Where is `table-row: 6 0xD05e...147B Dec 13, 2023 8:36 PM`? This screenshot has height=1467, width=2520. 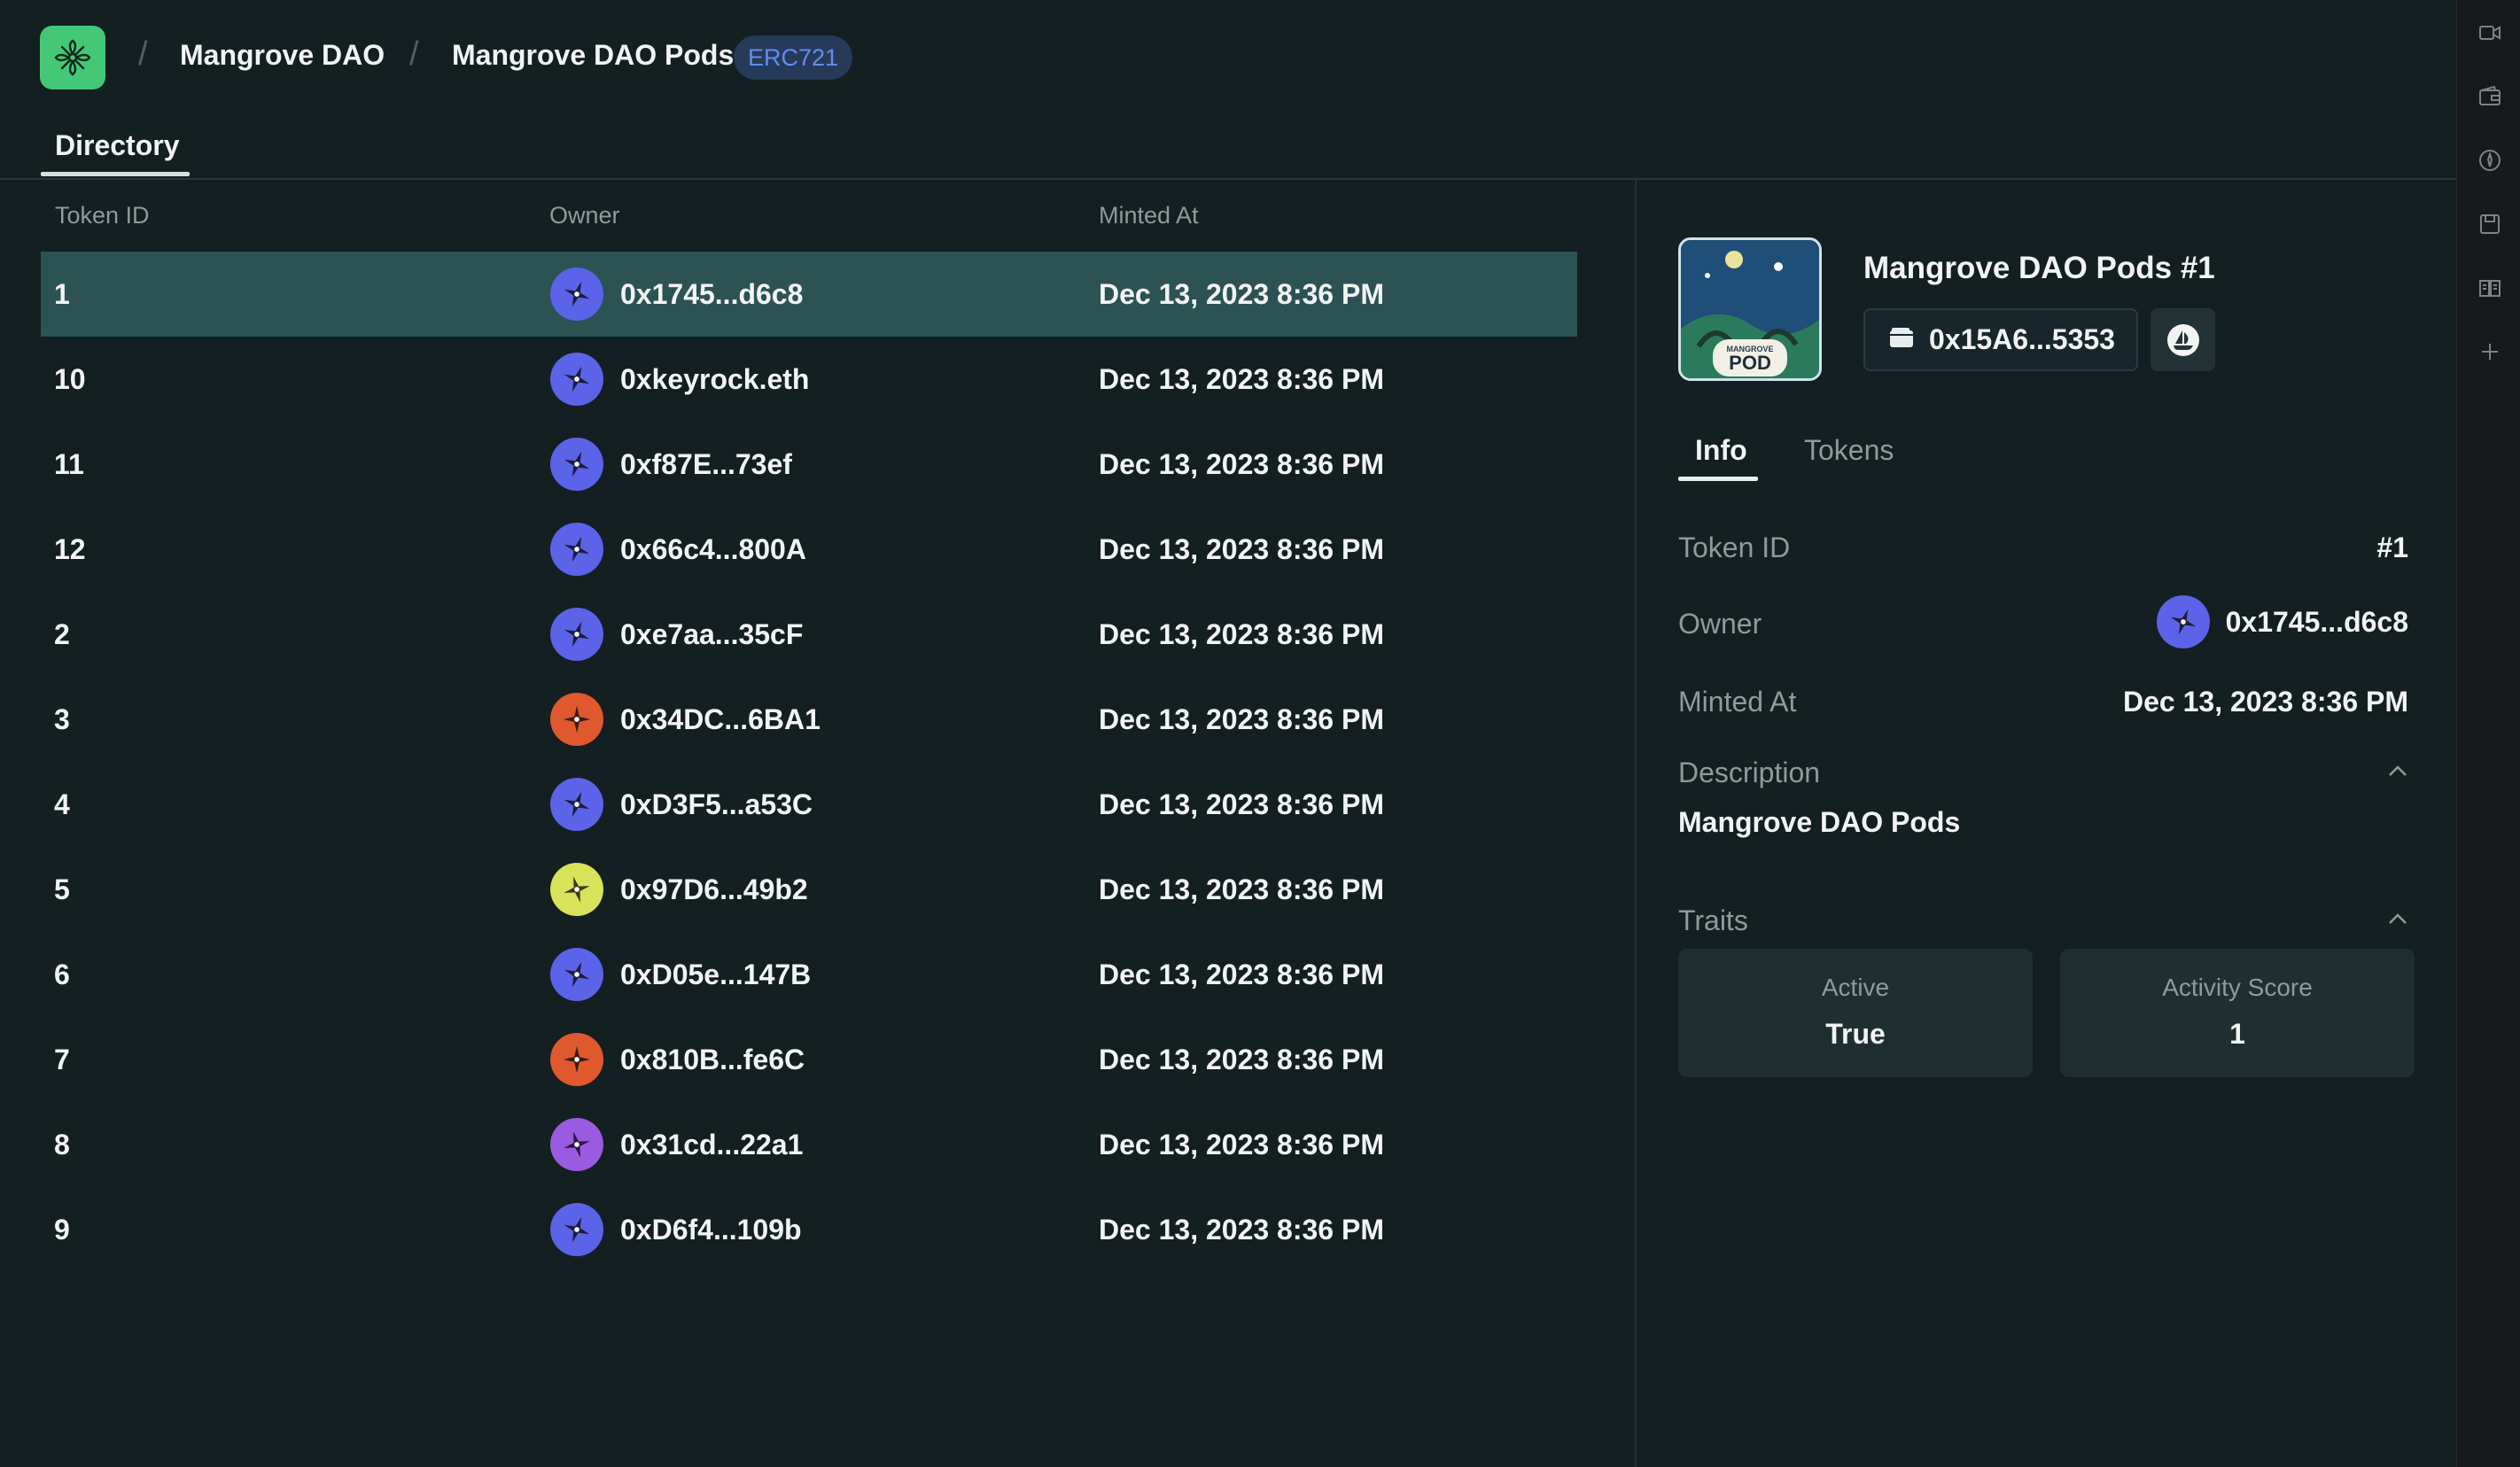
table-row: 6 0xD05e...147B Dec 13, 2023 8:36 PM is located at coordinates (809, 974).